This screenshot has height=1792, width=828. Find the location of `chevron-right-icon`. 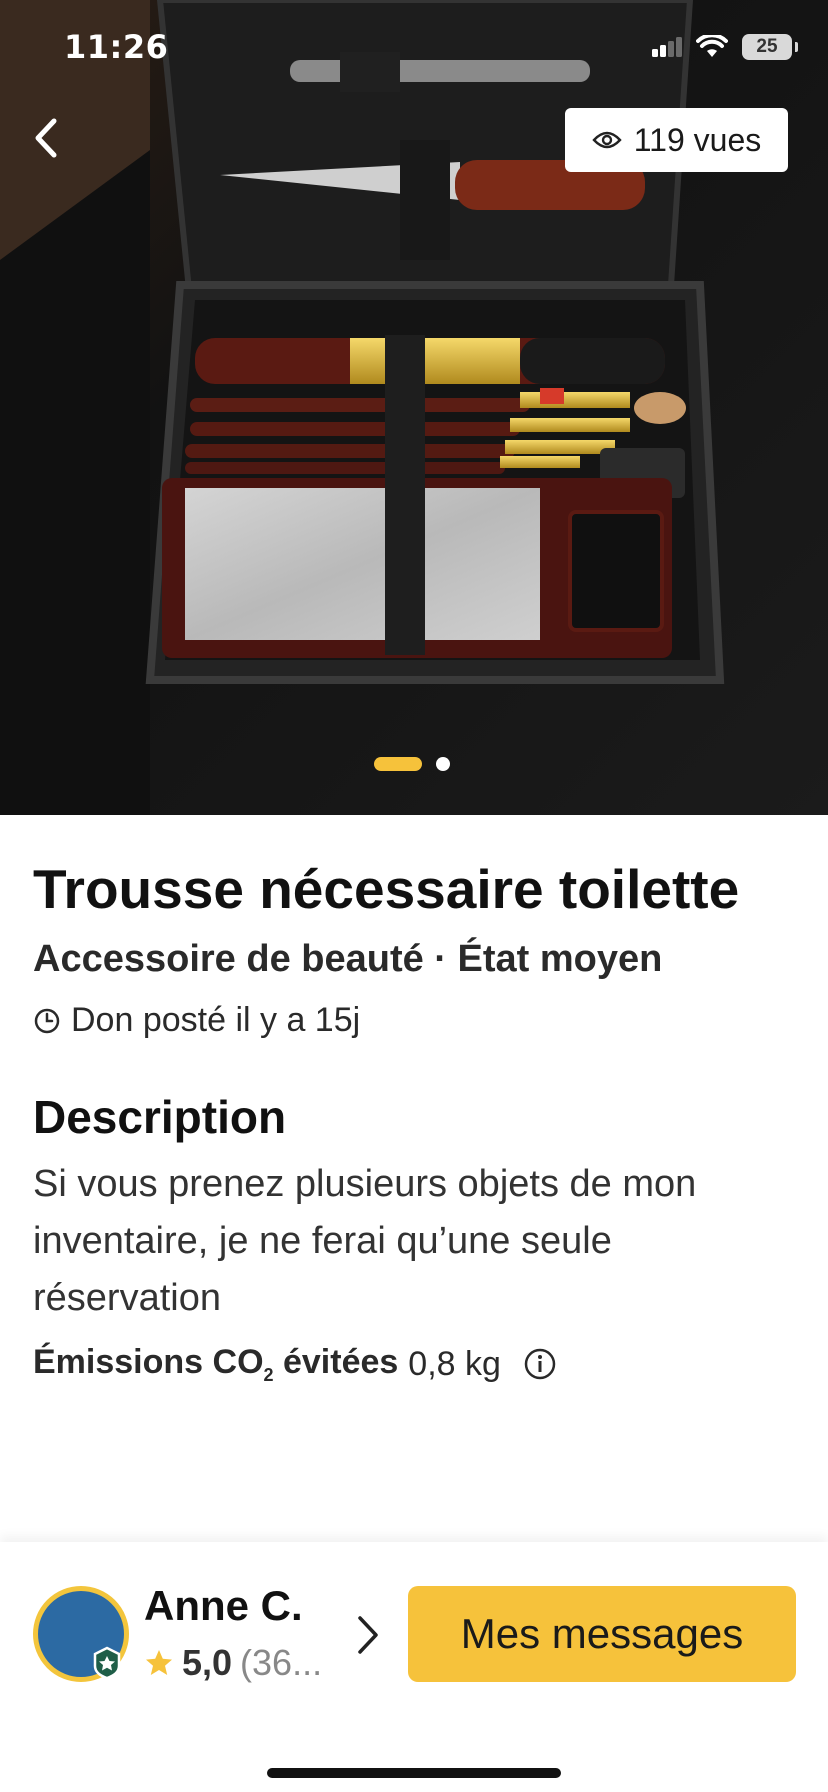

chevron-right-icon is located at coordinates (368, 1635).